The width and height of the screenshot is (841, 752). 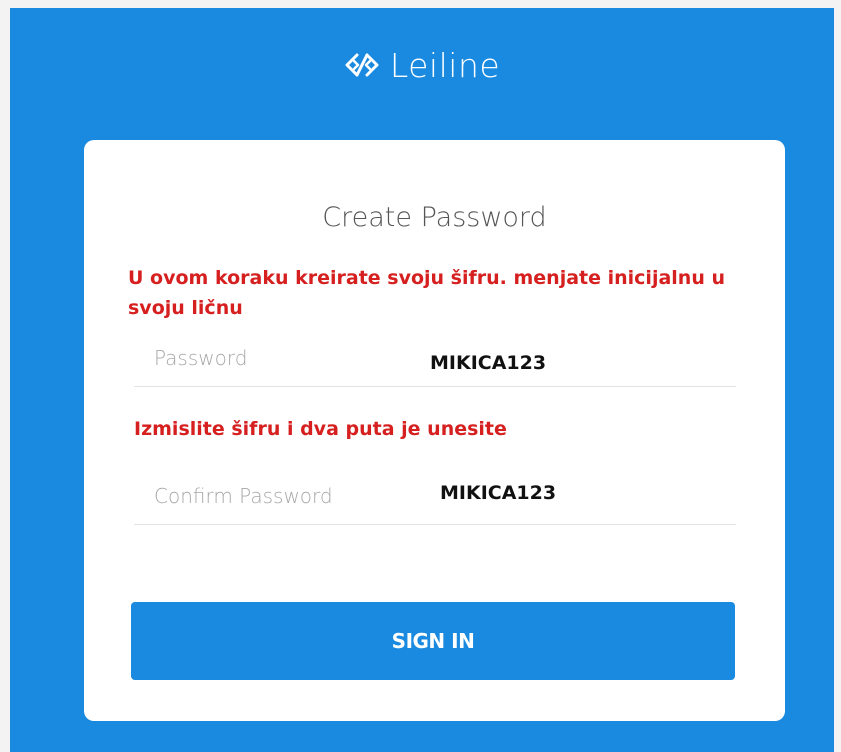 What do you see at coordinates (201, 358) in the screenshot?
I see `password-label: Password` at bounding box center [201, 358].